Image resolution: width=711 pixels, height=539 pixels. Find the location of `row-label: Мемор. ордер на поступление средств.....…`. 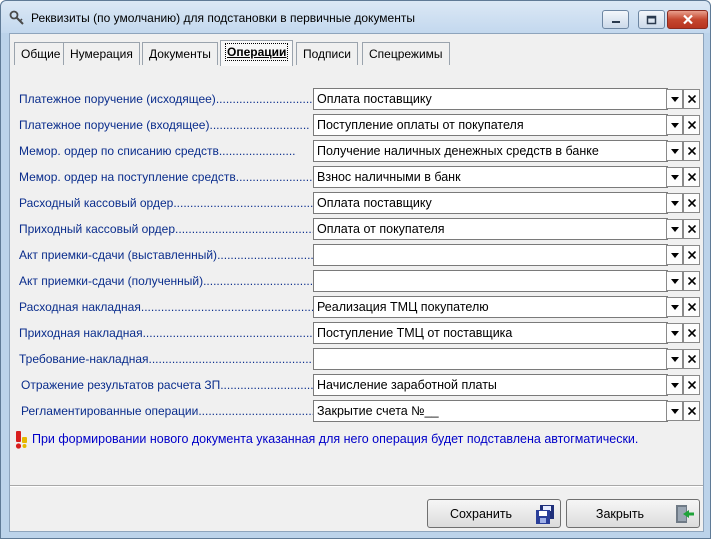

row-label: Мемор. ордер на поступление средств.....… is located at coordinates (166, 177).